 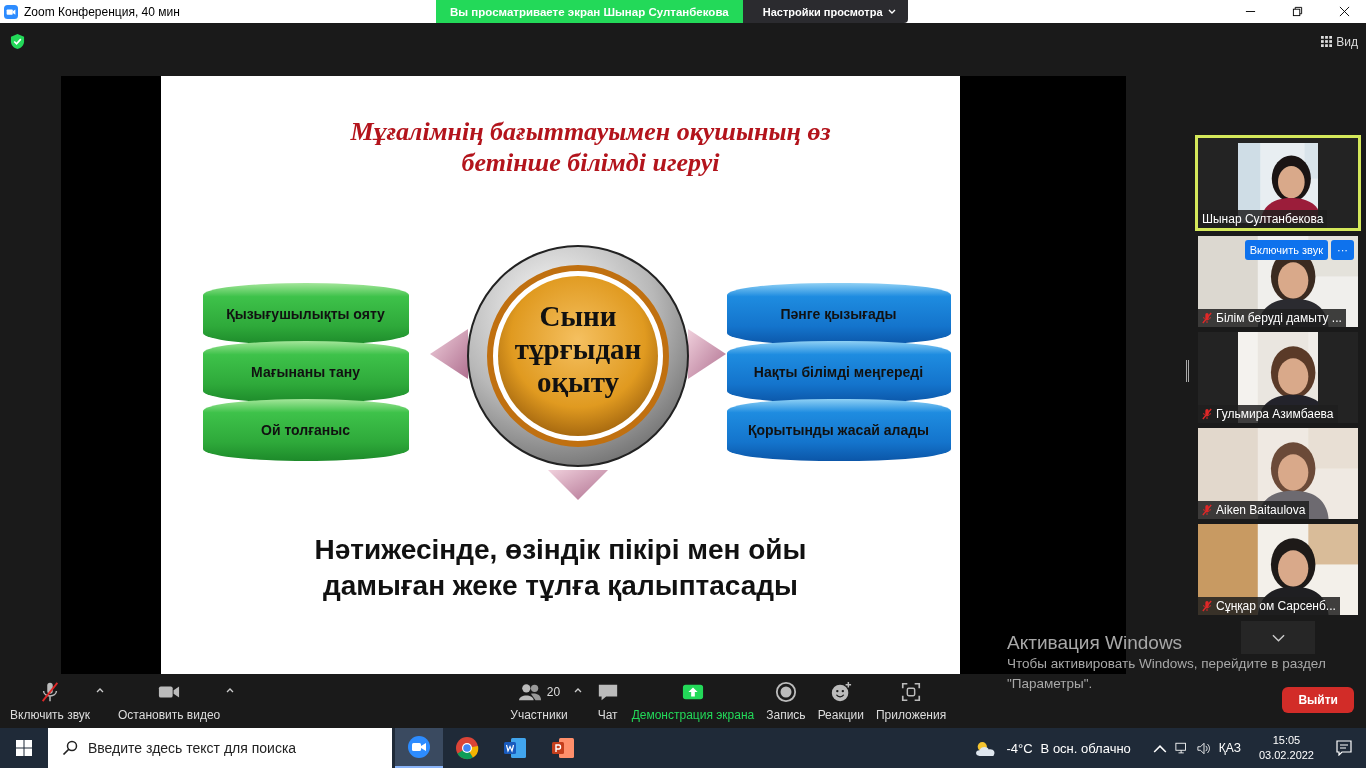 I want to click on search-icon, so click(x=70, y=748).